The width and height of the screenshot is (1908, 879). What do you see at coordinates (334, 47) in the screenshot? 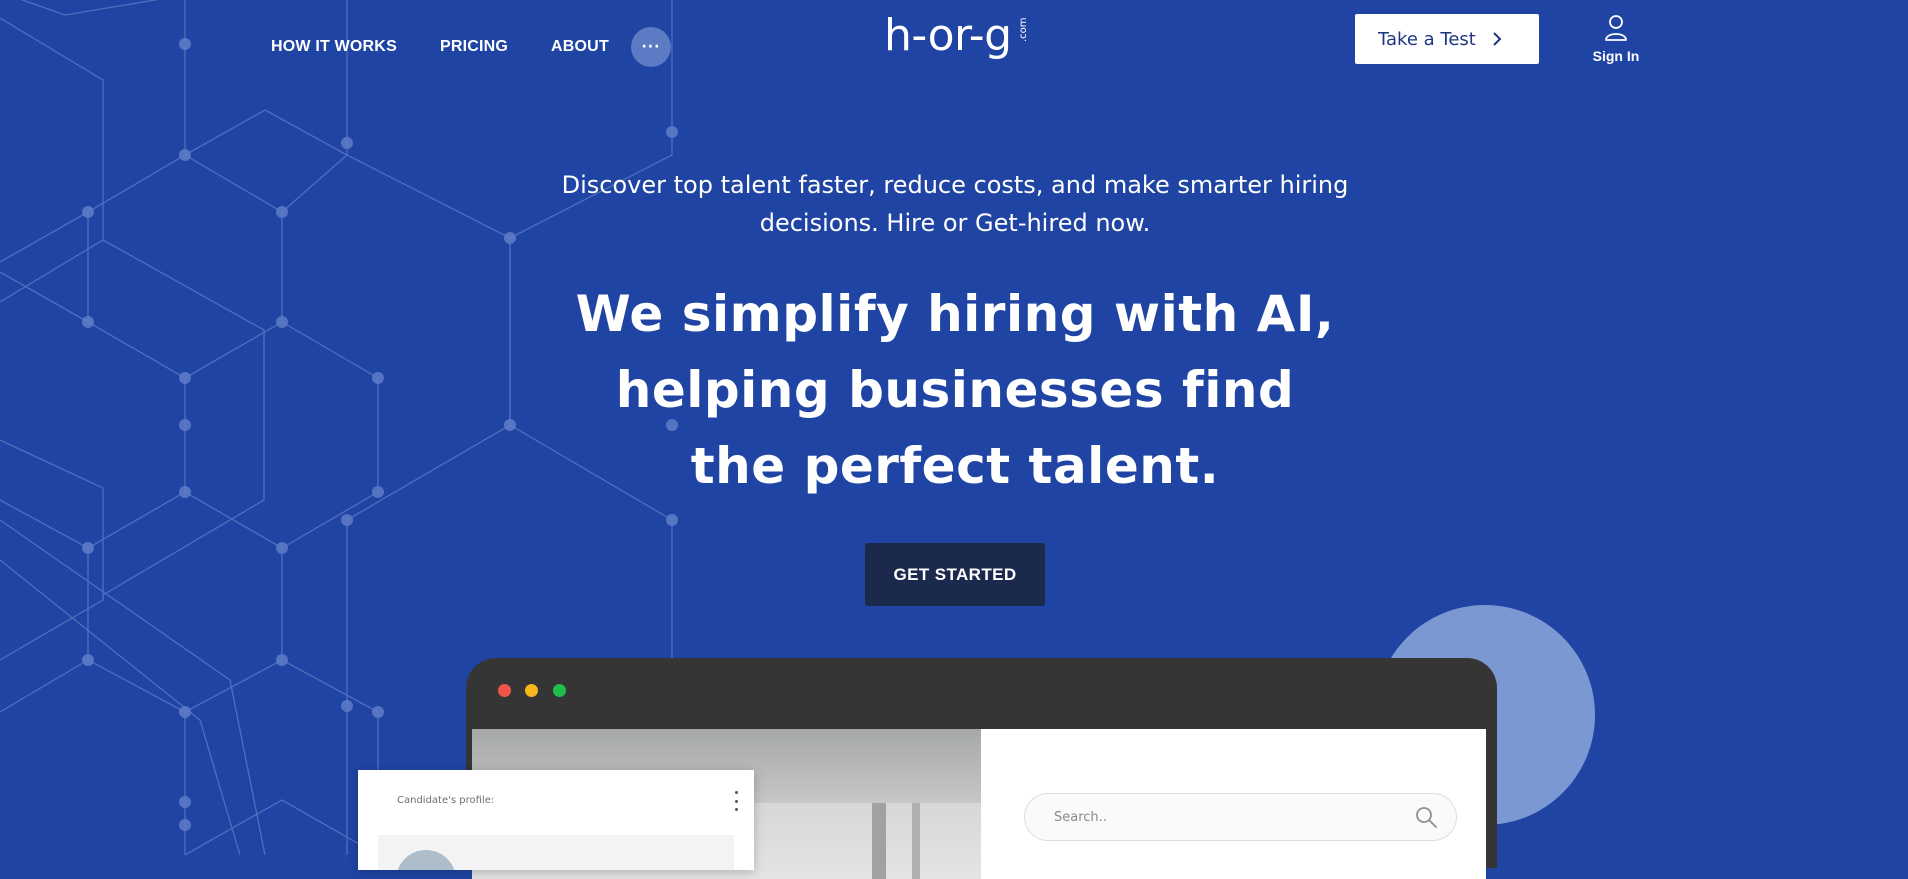
I see `nav-link-how-it-works: HOW IT WORKS` at bounding box center [334, 47].